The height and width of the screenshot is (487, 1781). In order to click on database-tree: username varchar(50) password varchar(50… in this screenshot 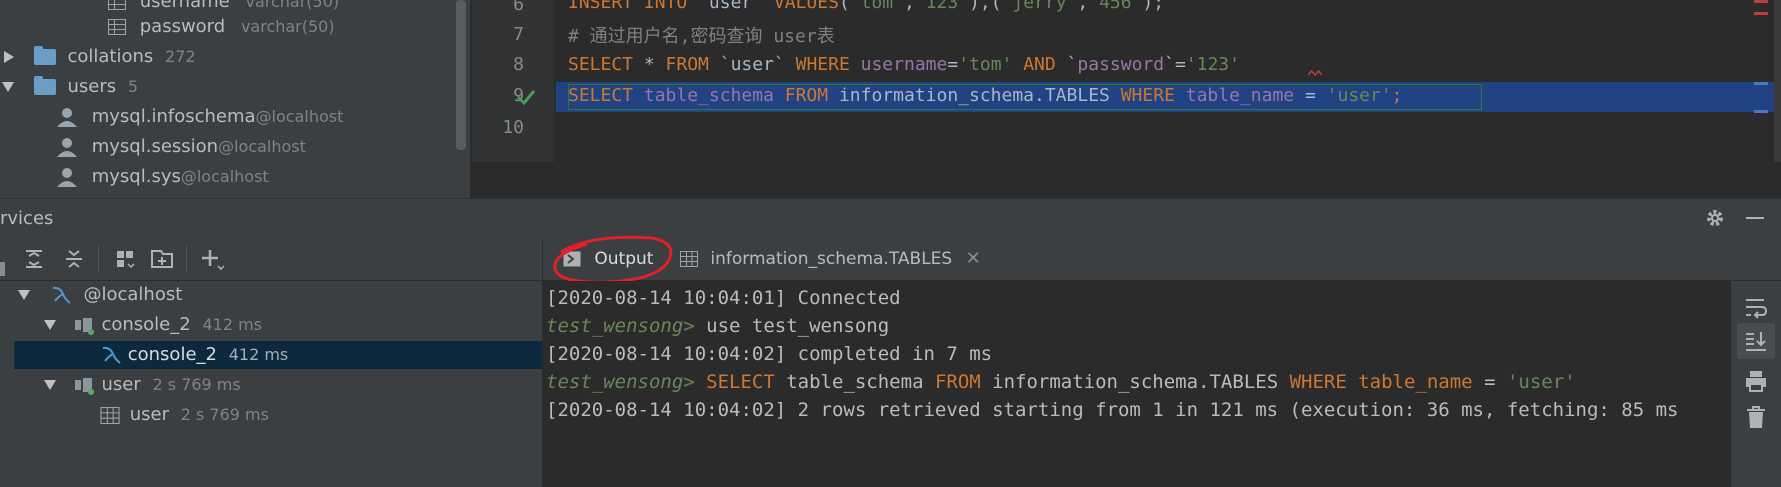, I will do `click(235, 99)`.